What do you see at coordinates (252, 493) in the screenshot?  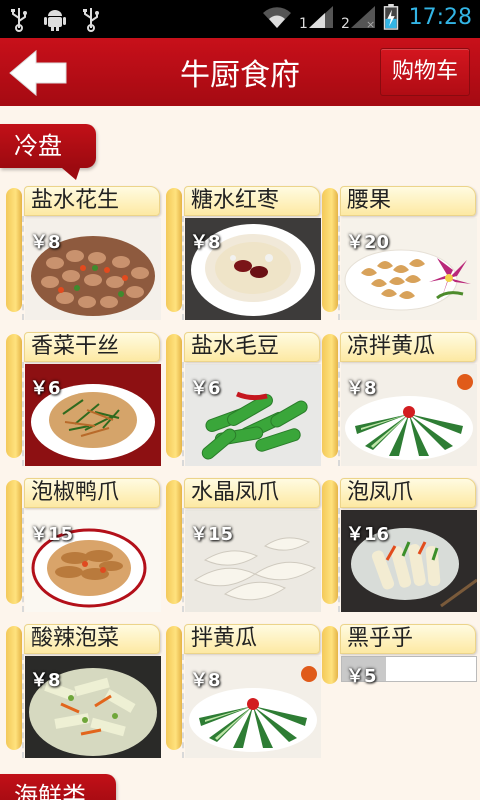 I see `menu-item-name: 水晶凤爪` at bounding box center [252, 493].